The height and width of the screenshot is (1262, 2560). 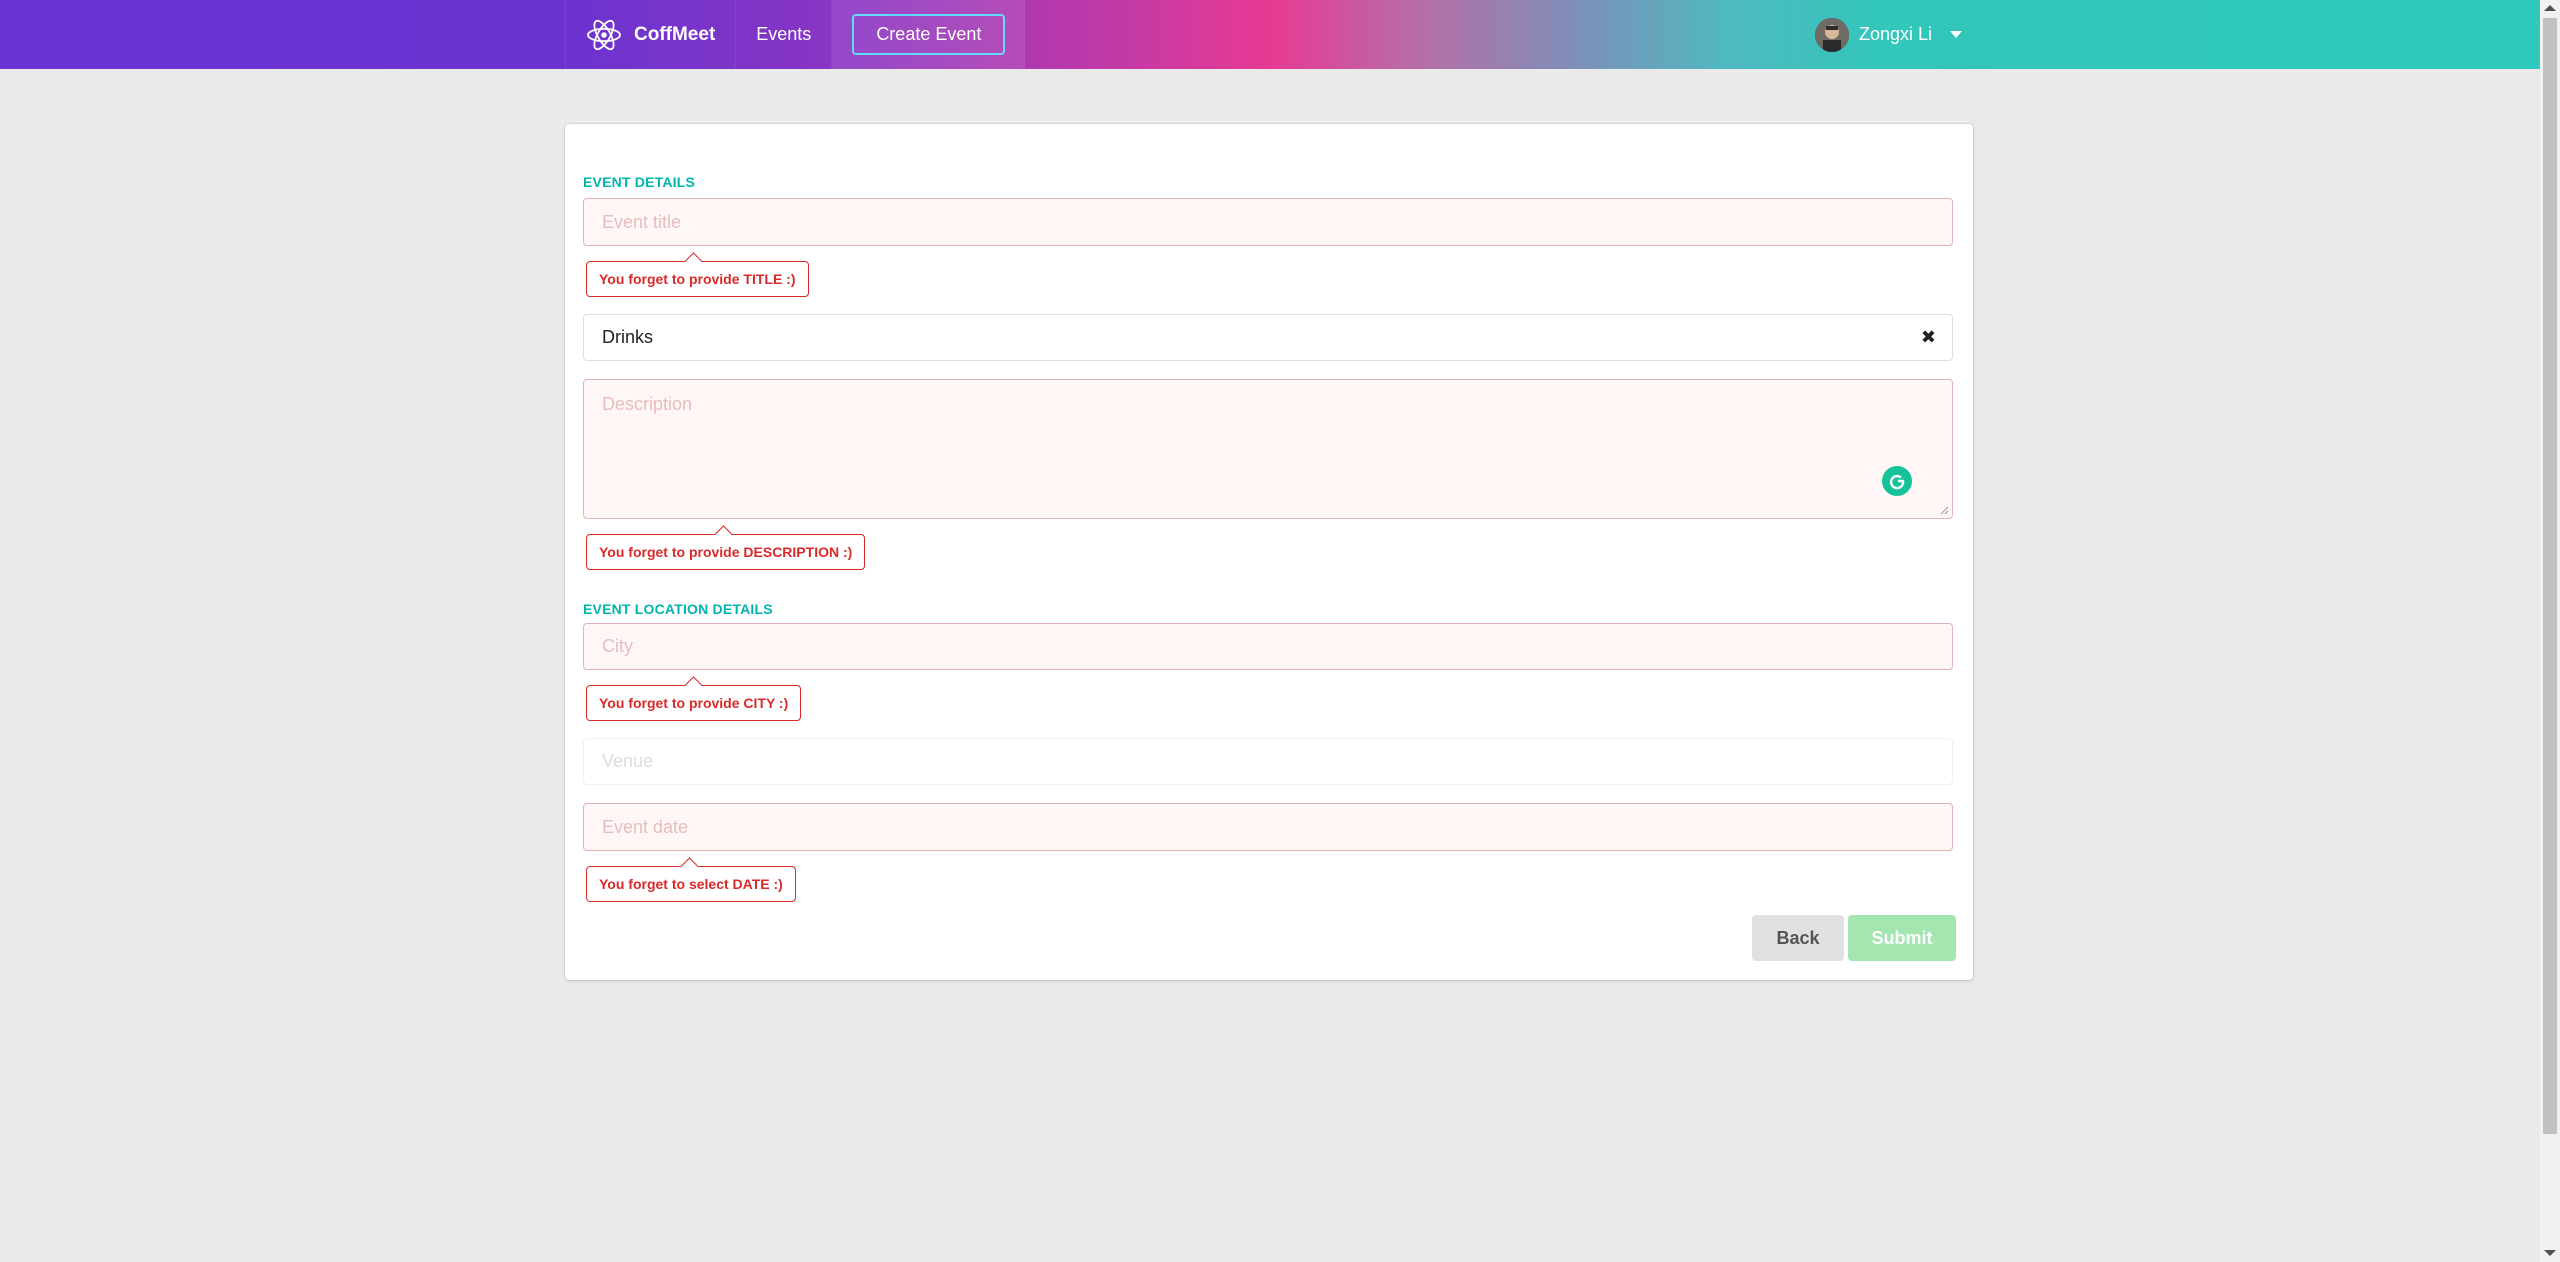 I want to click on back-button: Back, so click(x=1798, y=938).